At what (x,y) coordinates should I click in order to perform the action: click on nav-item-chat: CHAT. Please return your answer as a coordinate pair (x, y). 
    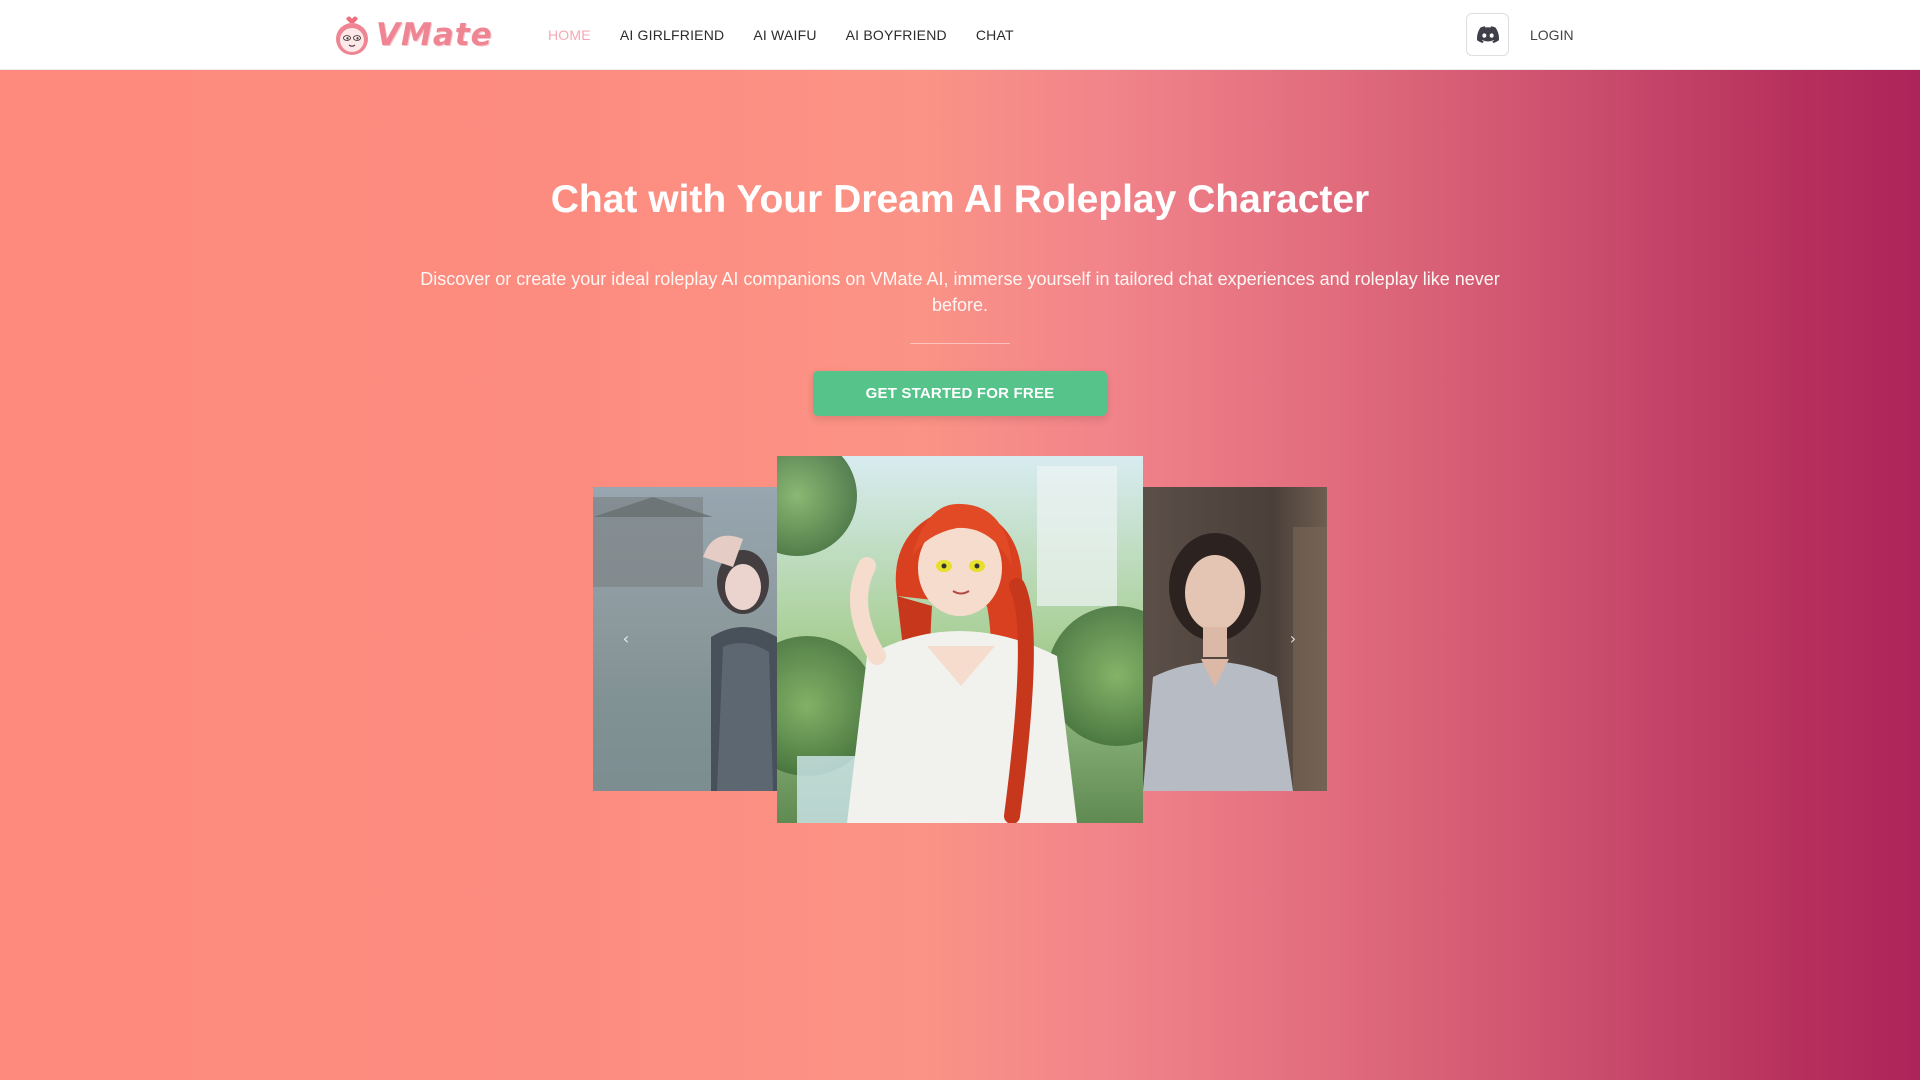
    Looking at the image, I should click on (995, 35).